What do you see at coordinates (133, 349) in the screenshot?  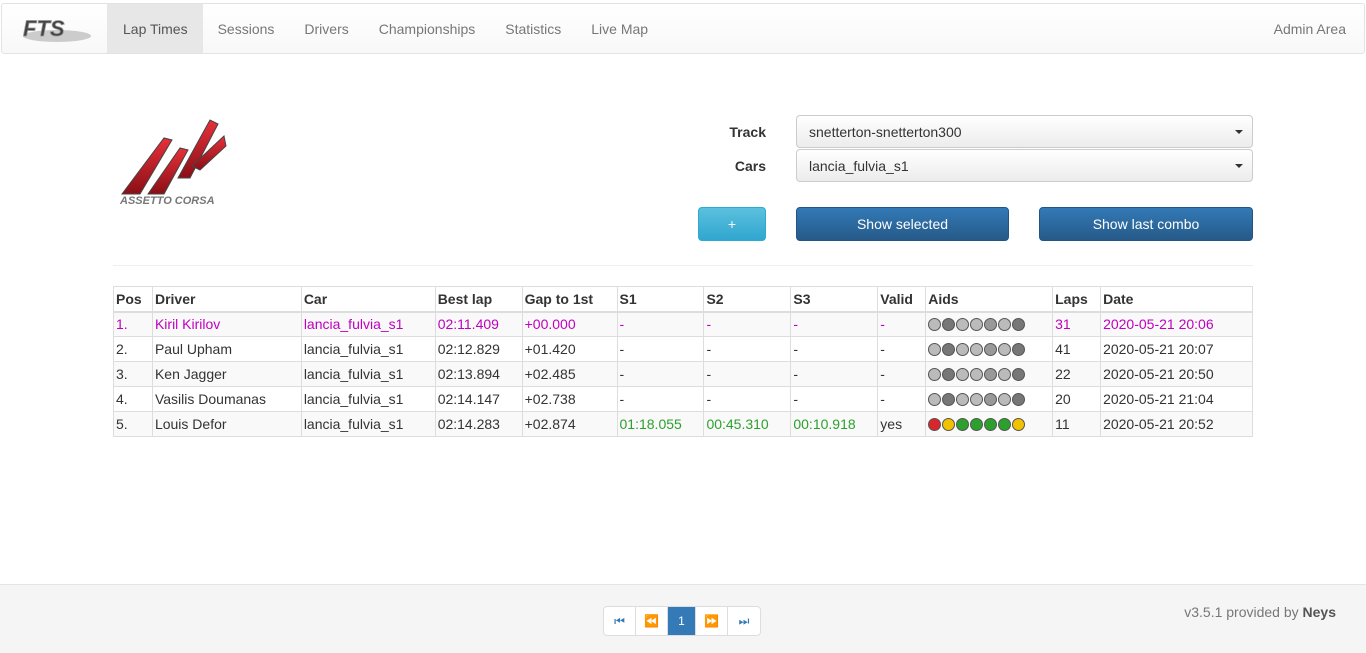 I see `cell-pos: 2.` at bounding box center [133, 349].